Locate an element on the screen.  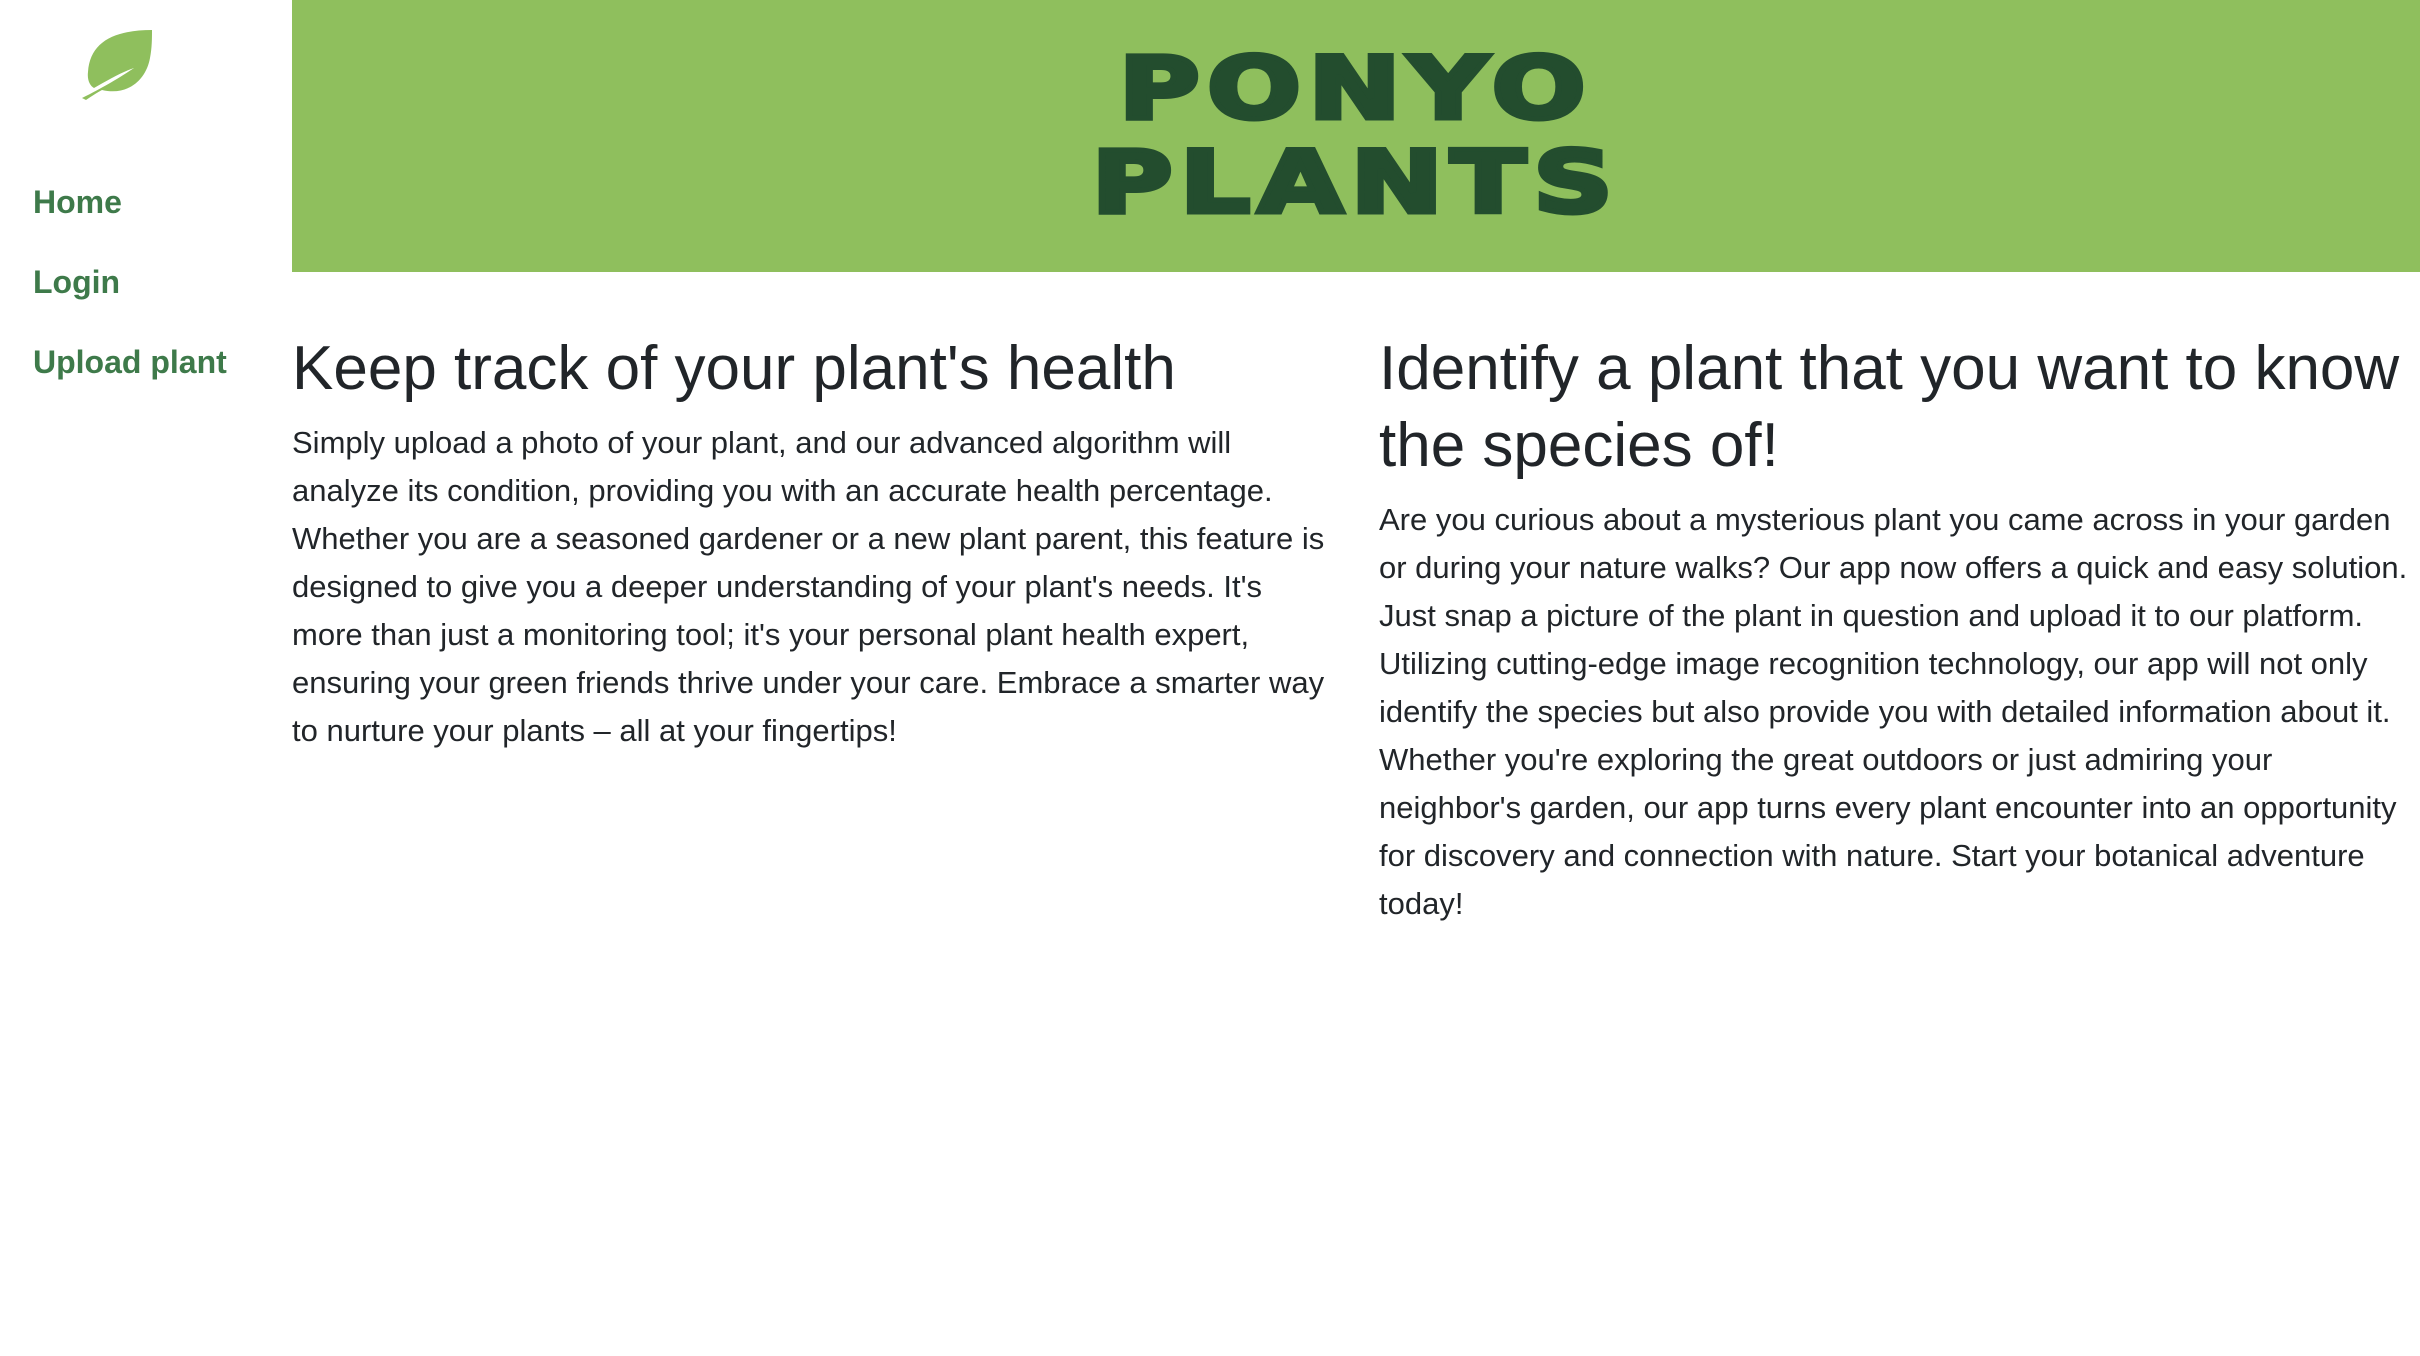
feature-health-heading: Keep track of your plant's health is located at coordinates (734, 368).